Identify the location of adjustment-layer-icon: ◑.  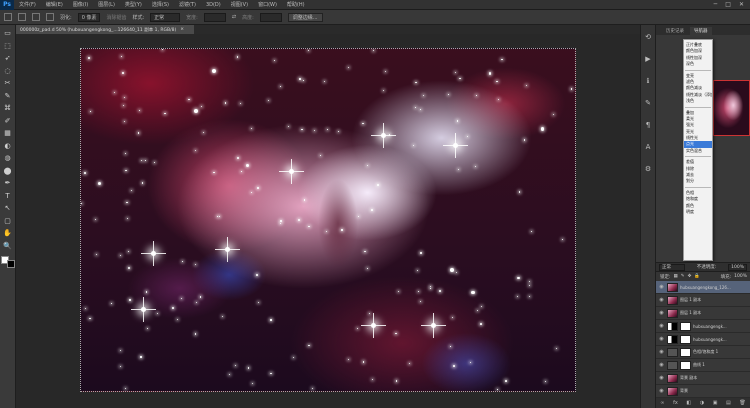
(702, 403).